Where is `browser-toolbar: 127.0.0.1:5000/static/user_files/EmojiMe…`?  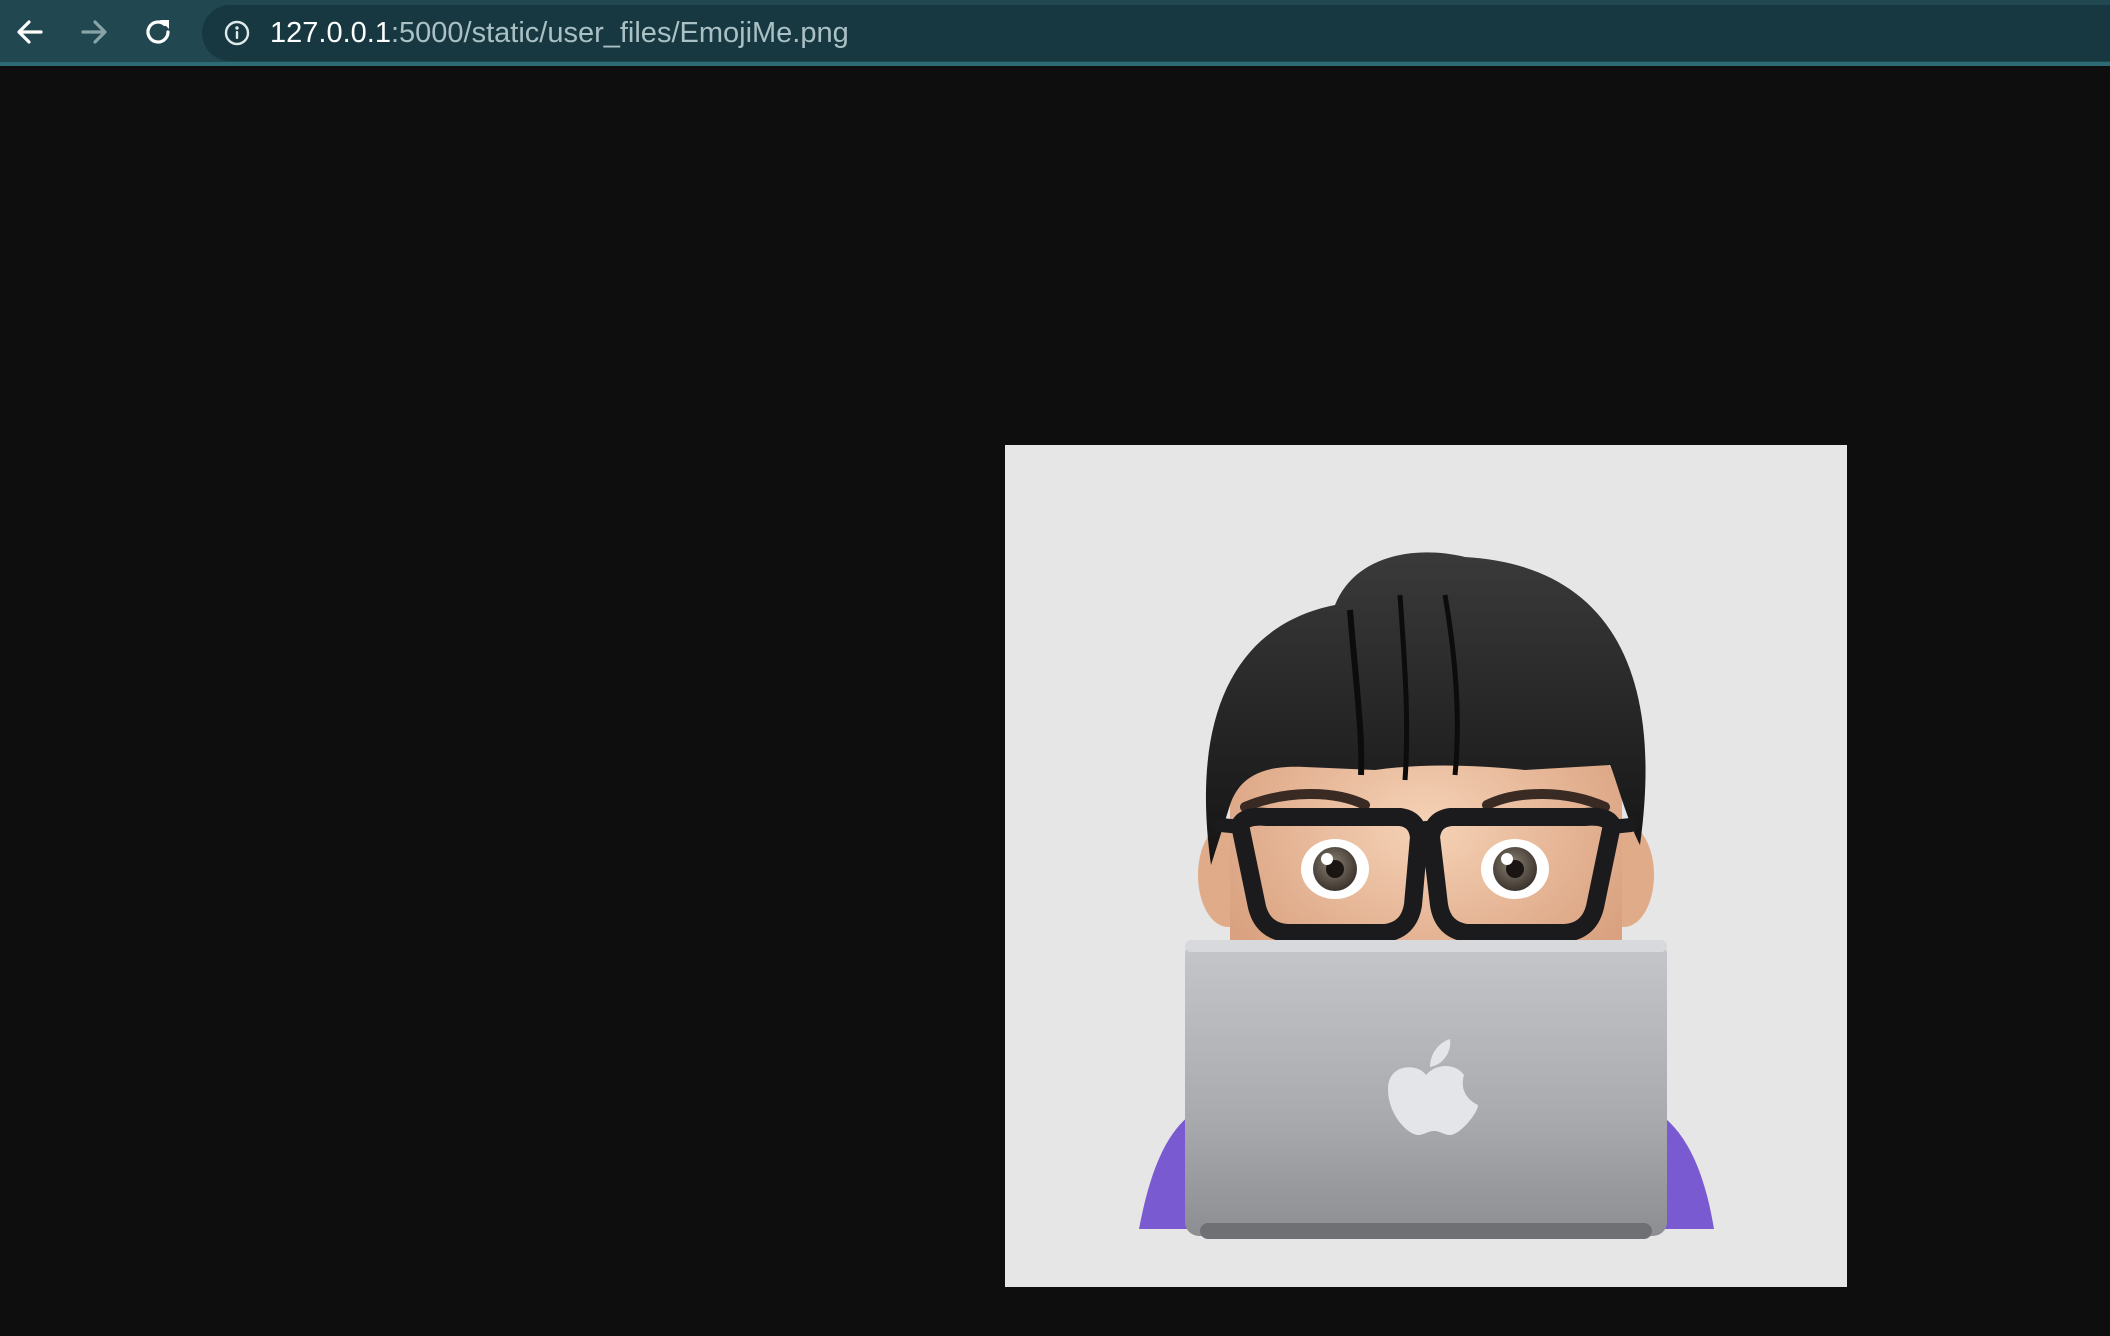 browser-toolbar: 127.0.0.1:5000/static/user_files/EmojiMe… is located at coordinates (1055, 33).